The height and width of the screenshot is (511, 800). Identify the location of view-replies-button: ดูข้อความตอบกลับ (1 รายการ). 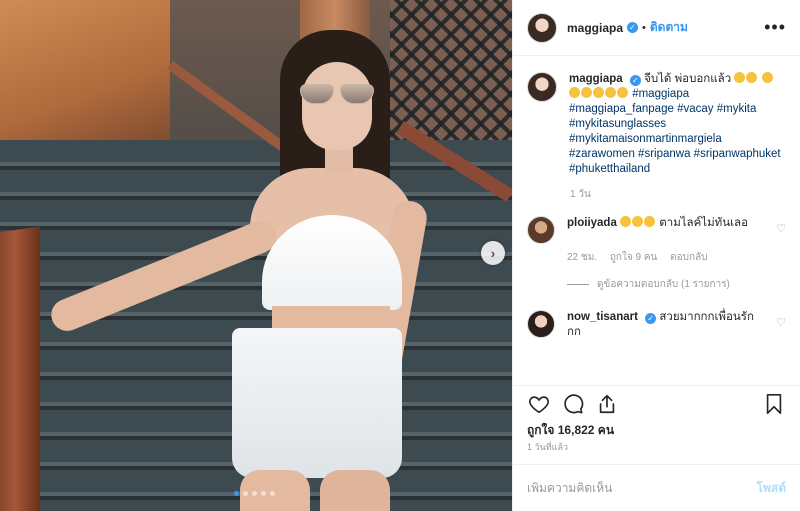
(676, 284).